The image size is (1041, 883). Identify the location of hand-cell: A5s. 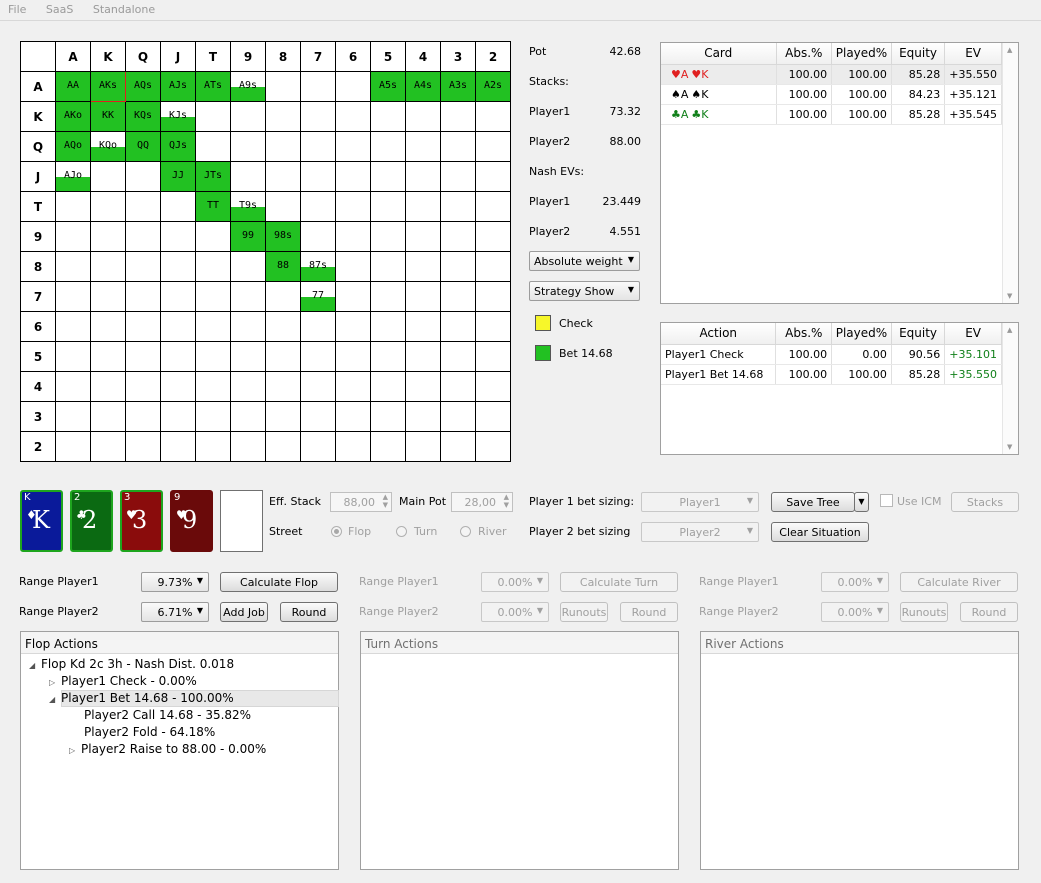
(388, 86).